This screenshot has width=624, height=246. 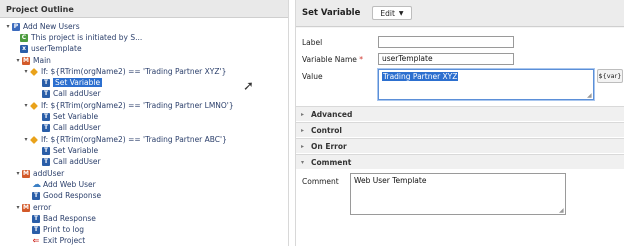 What do you see at coordinates (392, 13) in the screenshot?
I see `edit-button: Edit ▼` at bounding box center [392, 13].